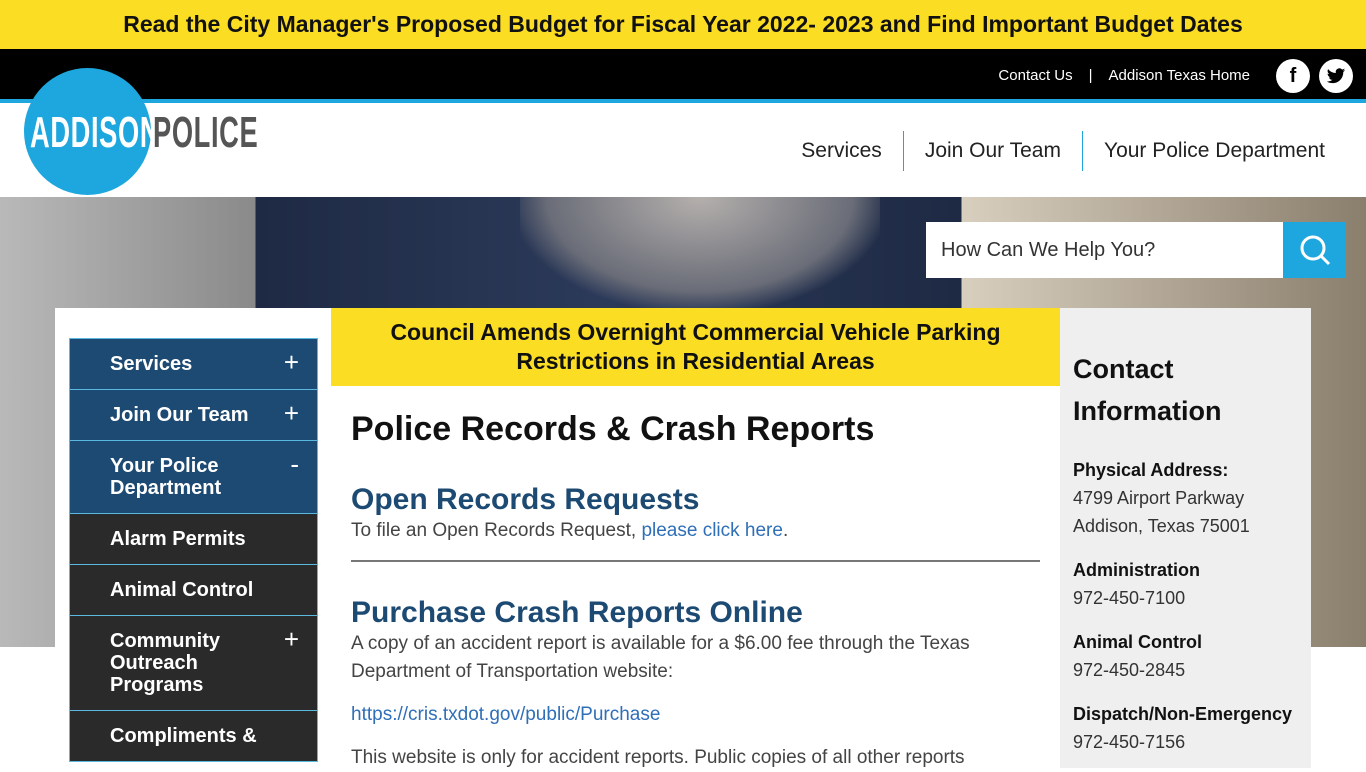 The height and width of the screenshot is (772, 1366). Describe the element at coordinates (1179, 75) in the screenshot. I see `addison-home-link: Addison Texas Home` at that location.